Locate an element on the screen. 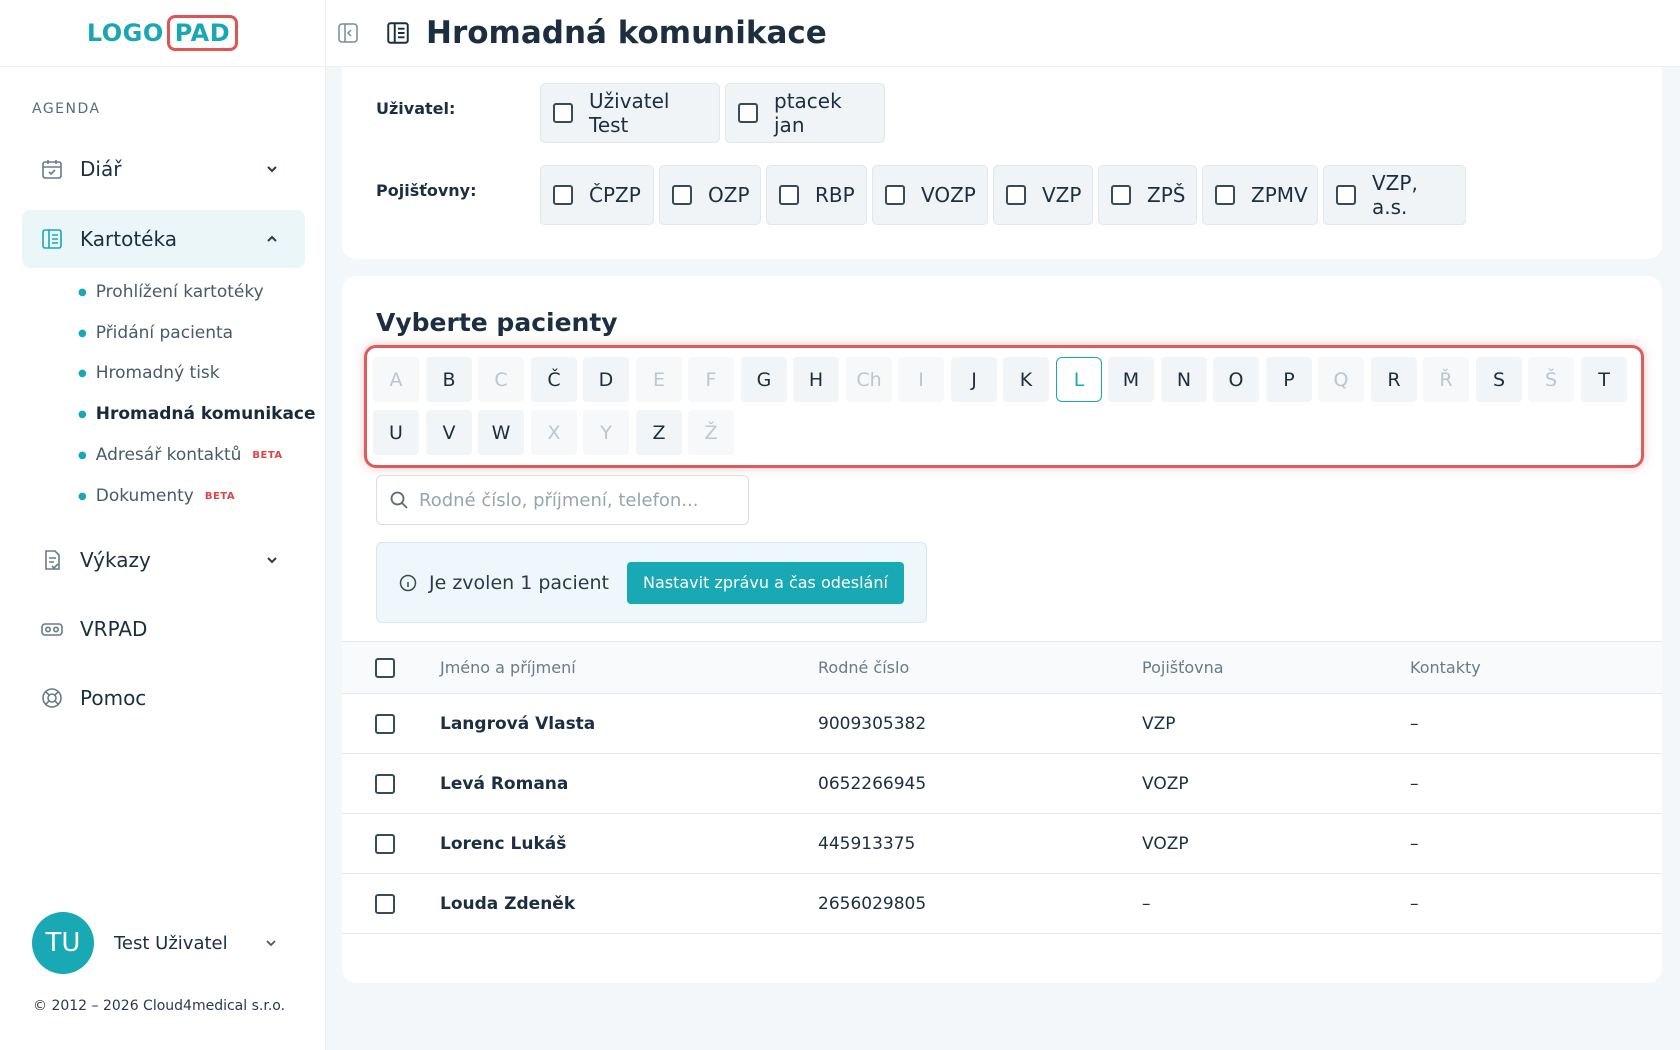  column-header: Rodné číslo is located at coordinates (980, 668).